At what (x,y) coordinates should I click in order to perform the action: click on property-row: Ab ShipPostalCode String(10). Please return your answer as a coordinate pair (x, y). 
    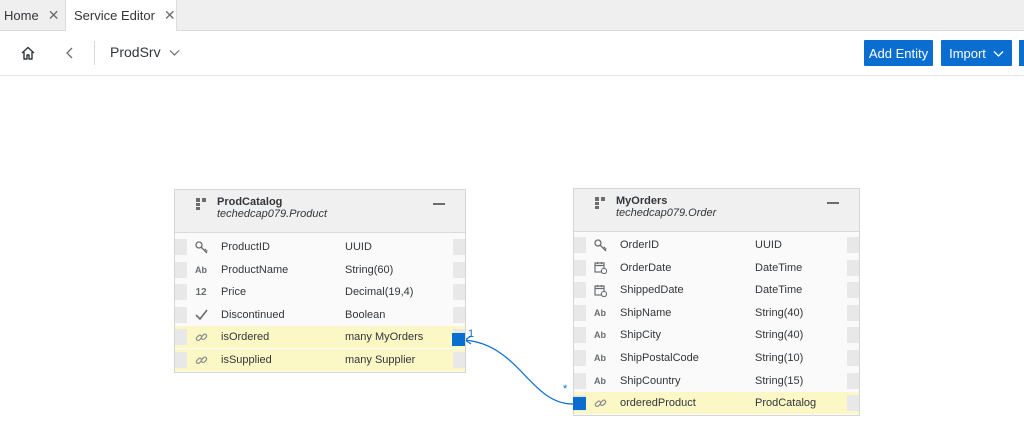
    Looking at the image, I should click on (716, 358).